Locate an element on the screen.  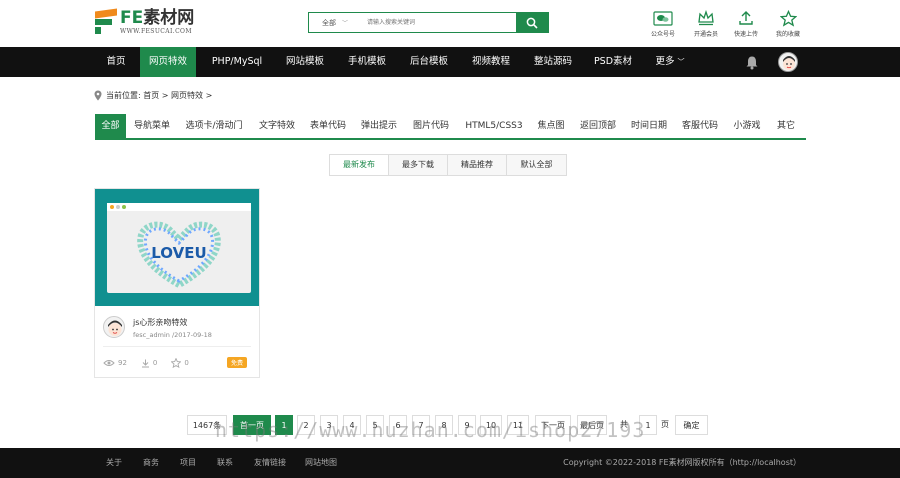
pagination-confirm-button: 确定 is located at coordinates (691, 425).